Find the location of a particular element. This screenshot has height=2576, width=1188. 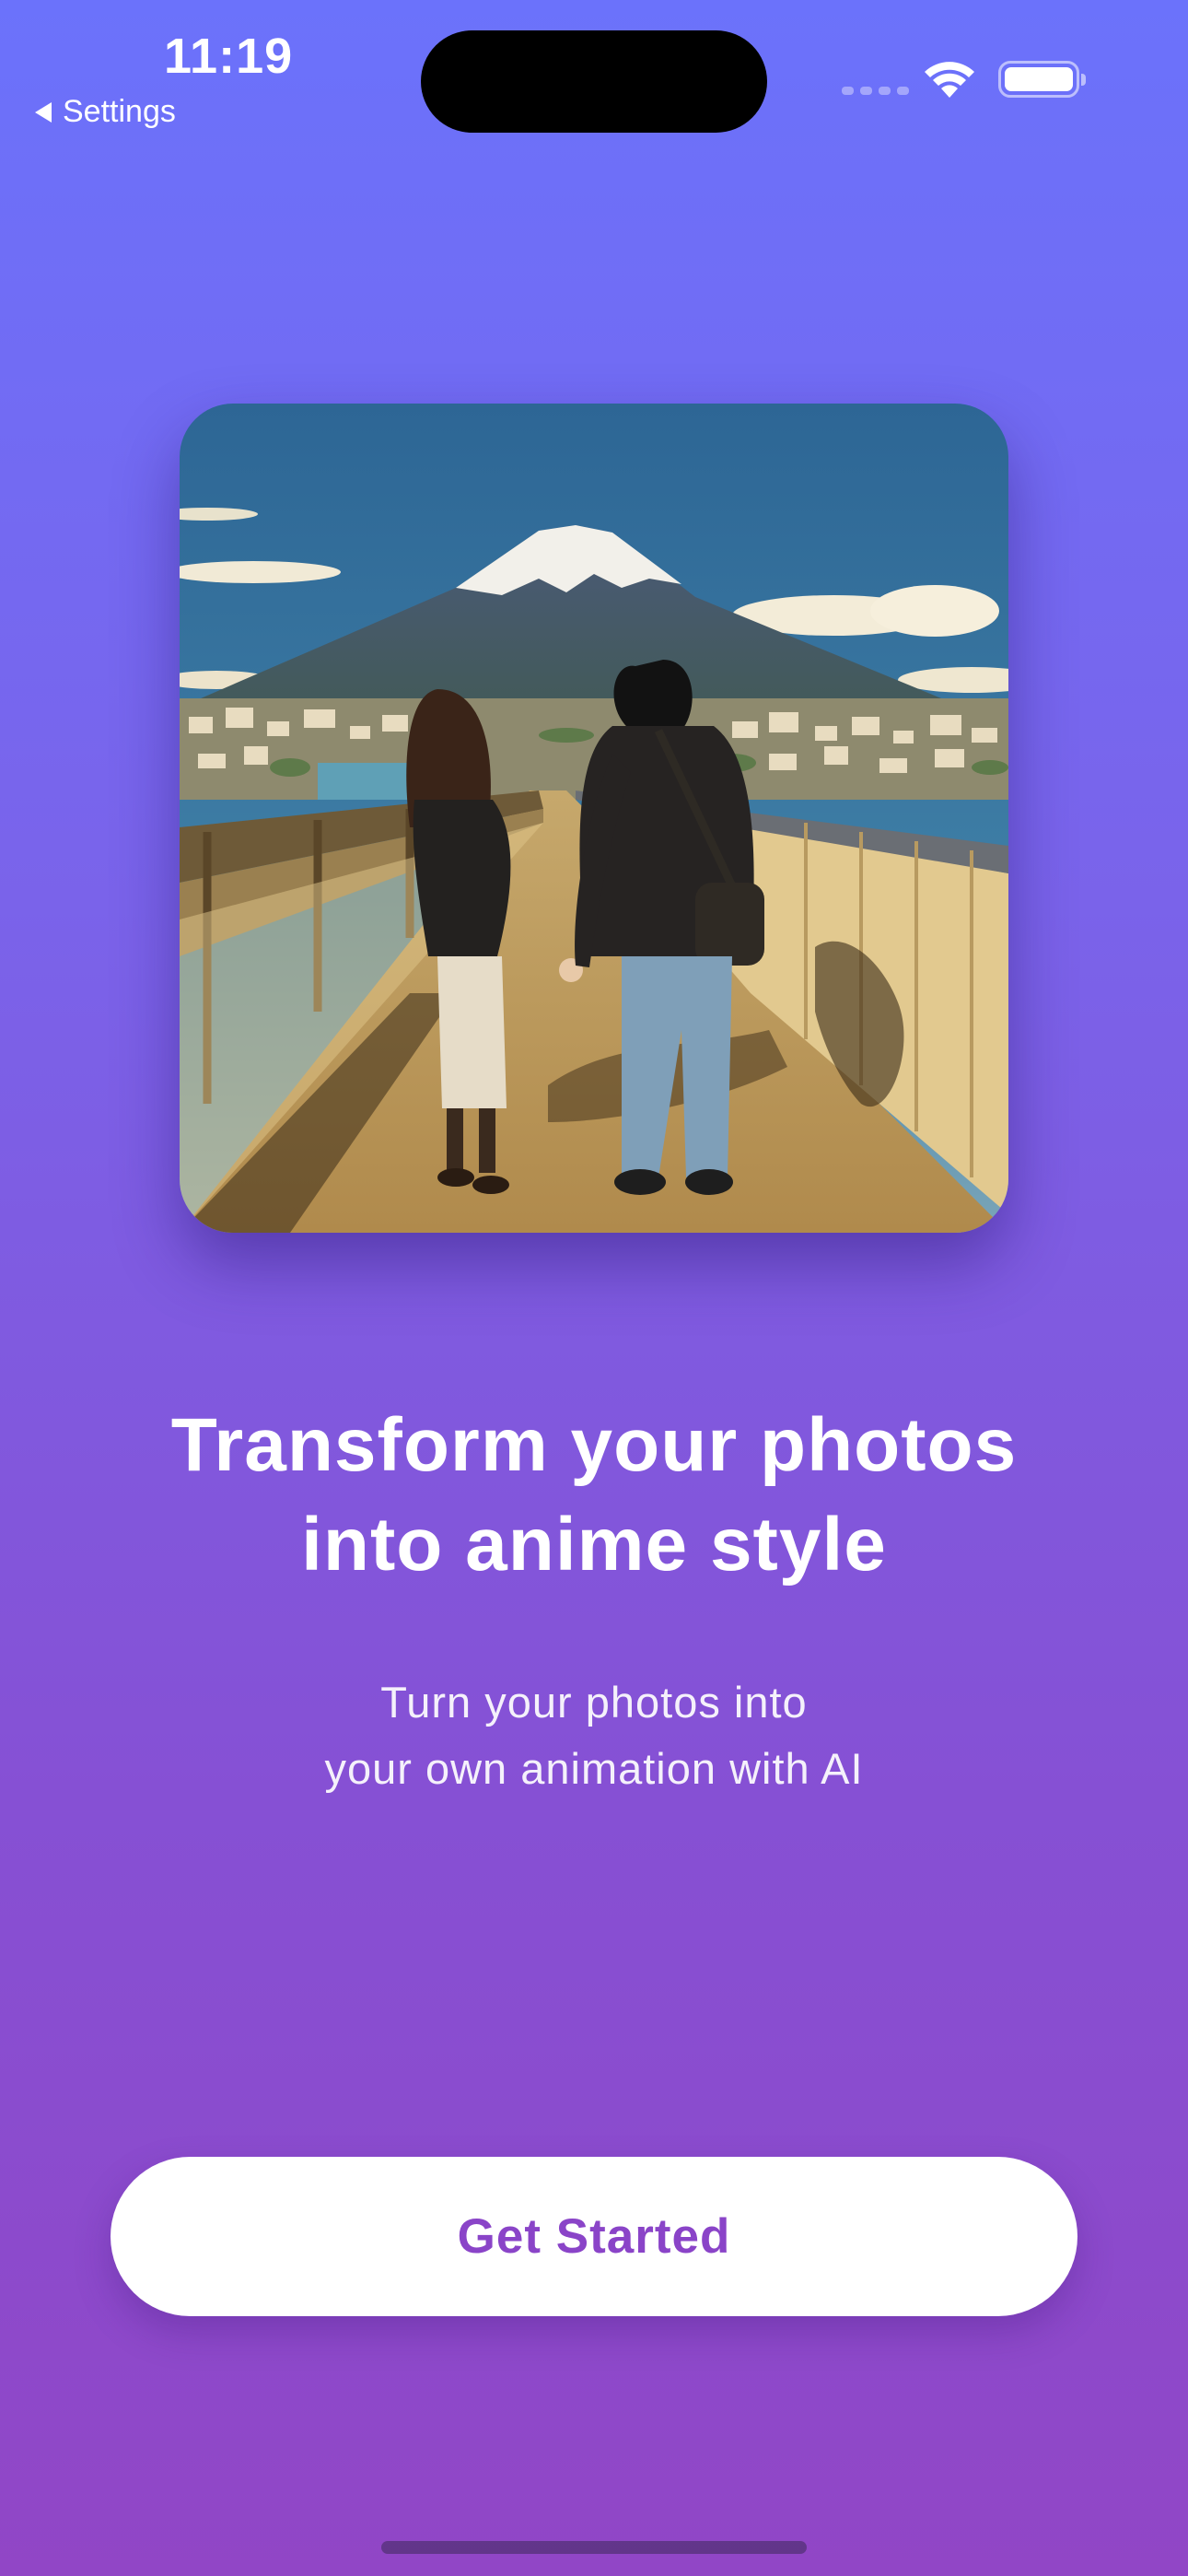

back-to-settings-link: Settings is located at coordinates (105, 112).